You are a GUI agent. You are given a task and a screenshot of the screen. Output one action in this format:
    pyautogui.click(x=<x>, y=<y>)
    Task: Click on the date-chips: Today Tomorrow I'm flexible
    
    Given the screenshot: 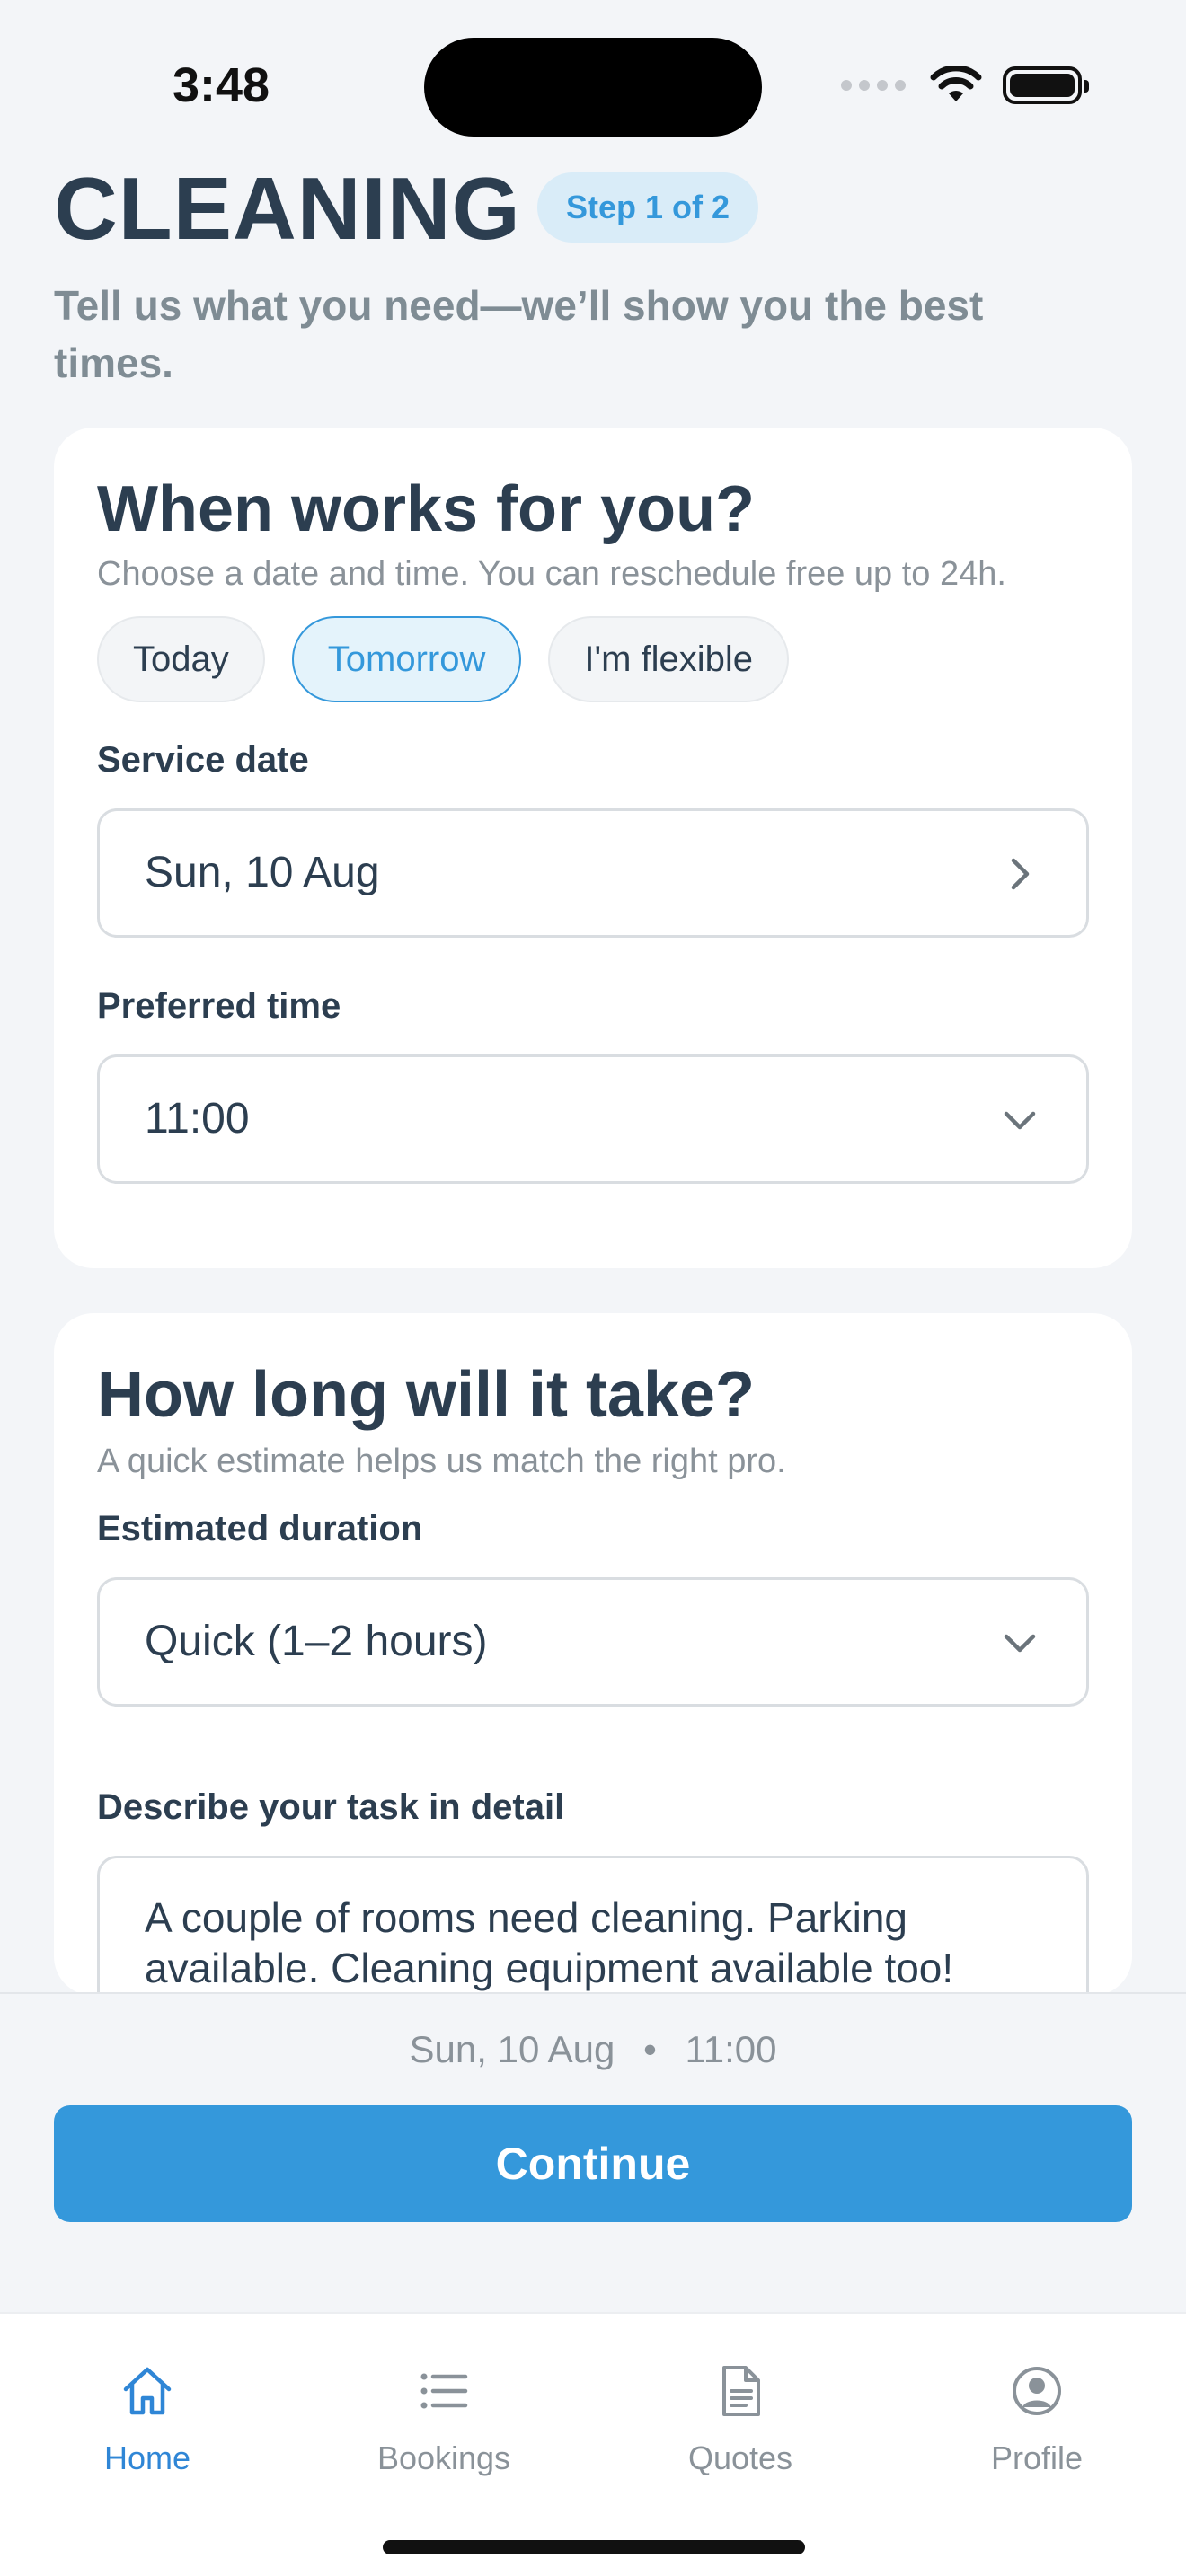 What is the action you would take?
    pyautogui.click(x=443, y=659)
    